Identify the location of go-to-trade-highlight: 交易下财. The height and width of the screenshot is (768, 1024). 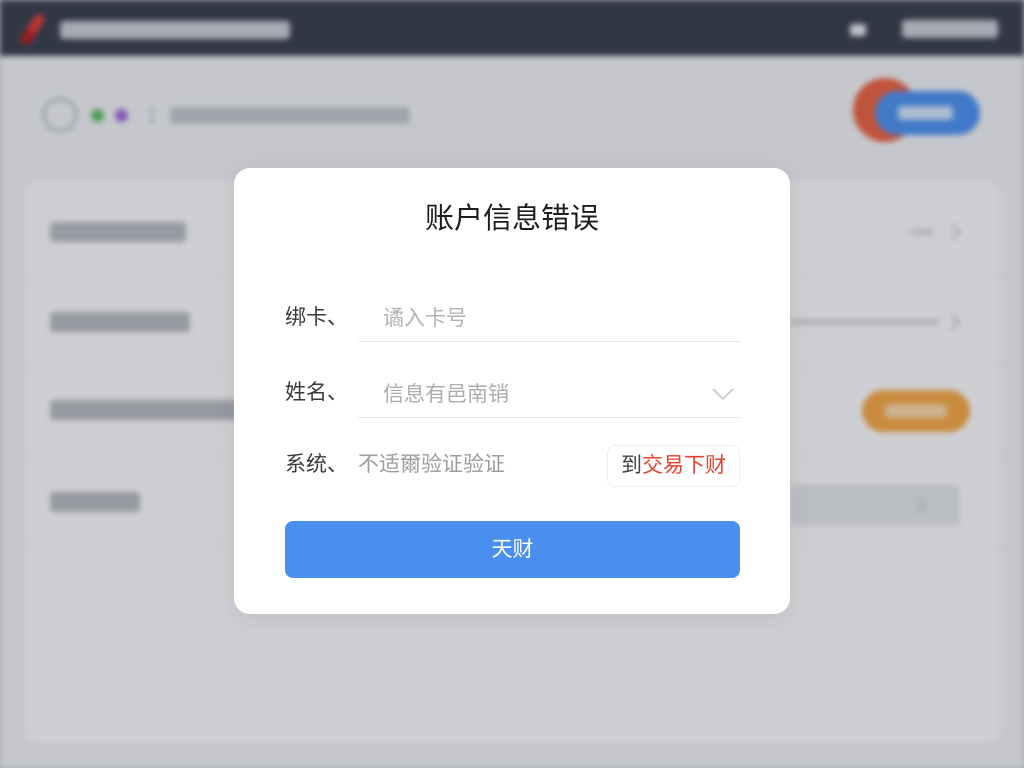
(684, 465).